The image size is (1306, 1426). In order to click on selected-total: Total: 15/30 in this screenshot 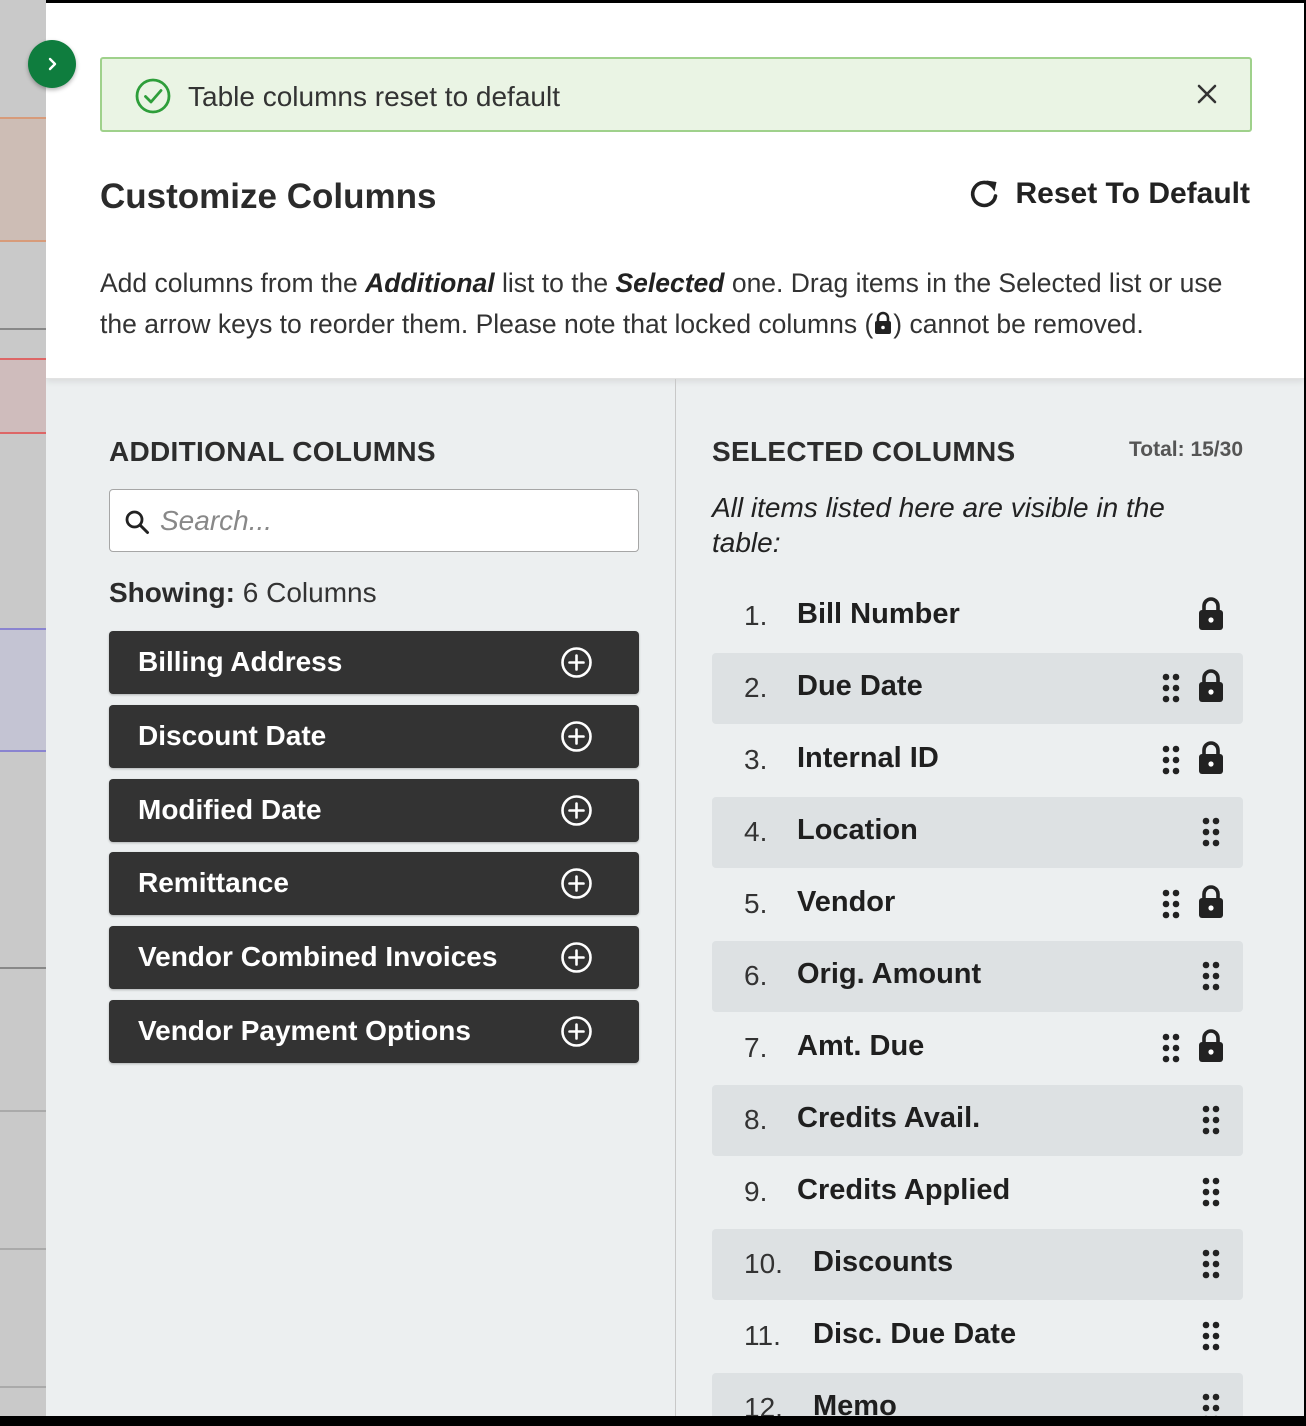, I will do `click(1186, 449)`.